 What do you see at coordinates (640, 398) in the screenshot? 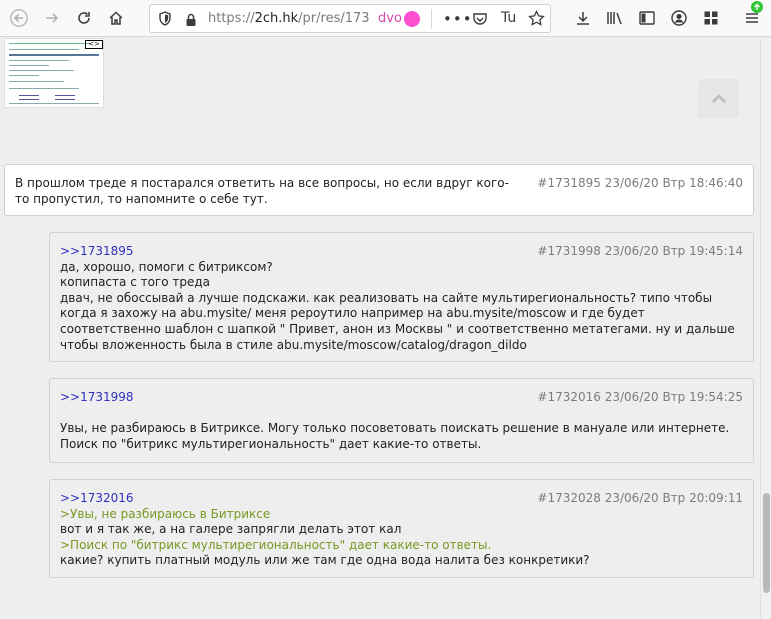
I see `post-meta: #1732016 23/06/20 Втр 19:54:25` at bounding box center [640, 398].